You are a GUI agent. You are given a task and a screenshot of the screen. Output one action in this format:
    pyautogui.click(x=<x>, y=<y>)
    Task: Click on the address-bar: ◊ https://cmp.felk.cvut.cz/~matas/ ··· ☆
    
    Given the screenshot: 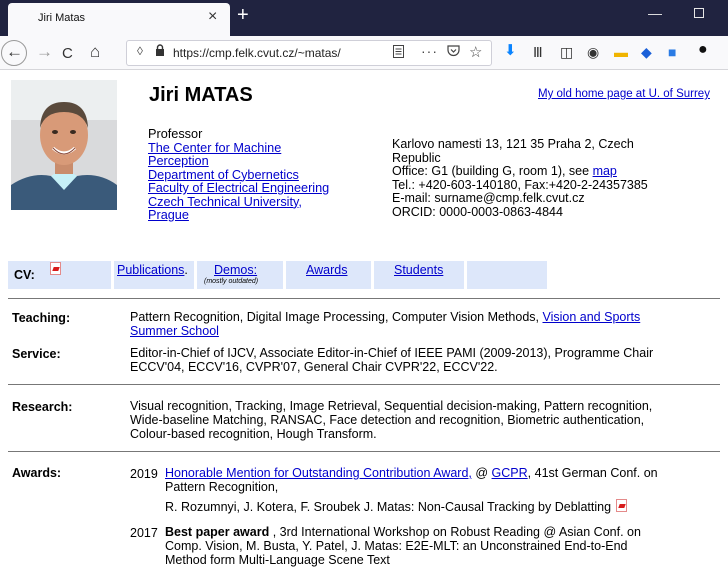 What is the action you would take?
    pyautogui.click(x=309, y=53)
    